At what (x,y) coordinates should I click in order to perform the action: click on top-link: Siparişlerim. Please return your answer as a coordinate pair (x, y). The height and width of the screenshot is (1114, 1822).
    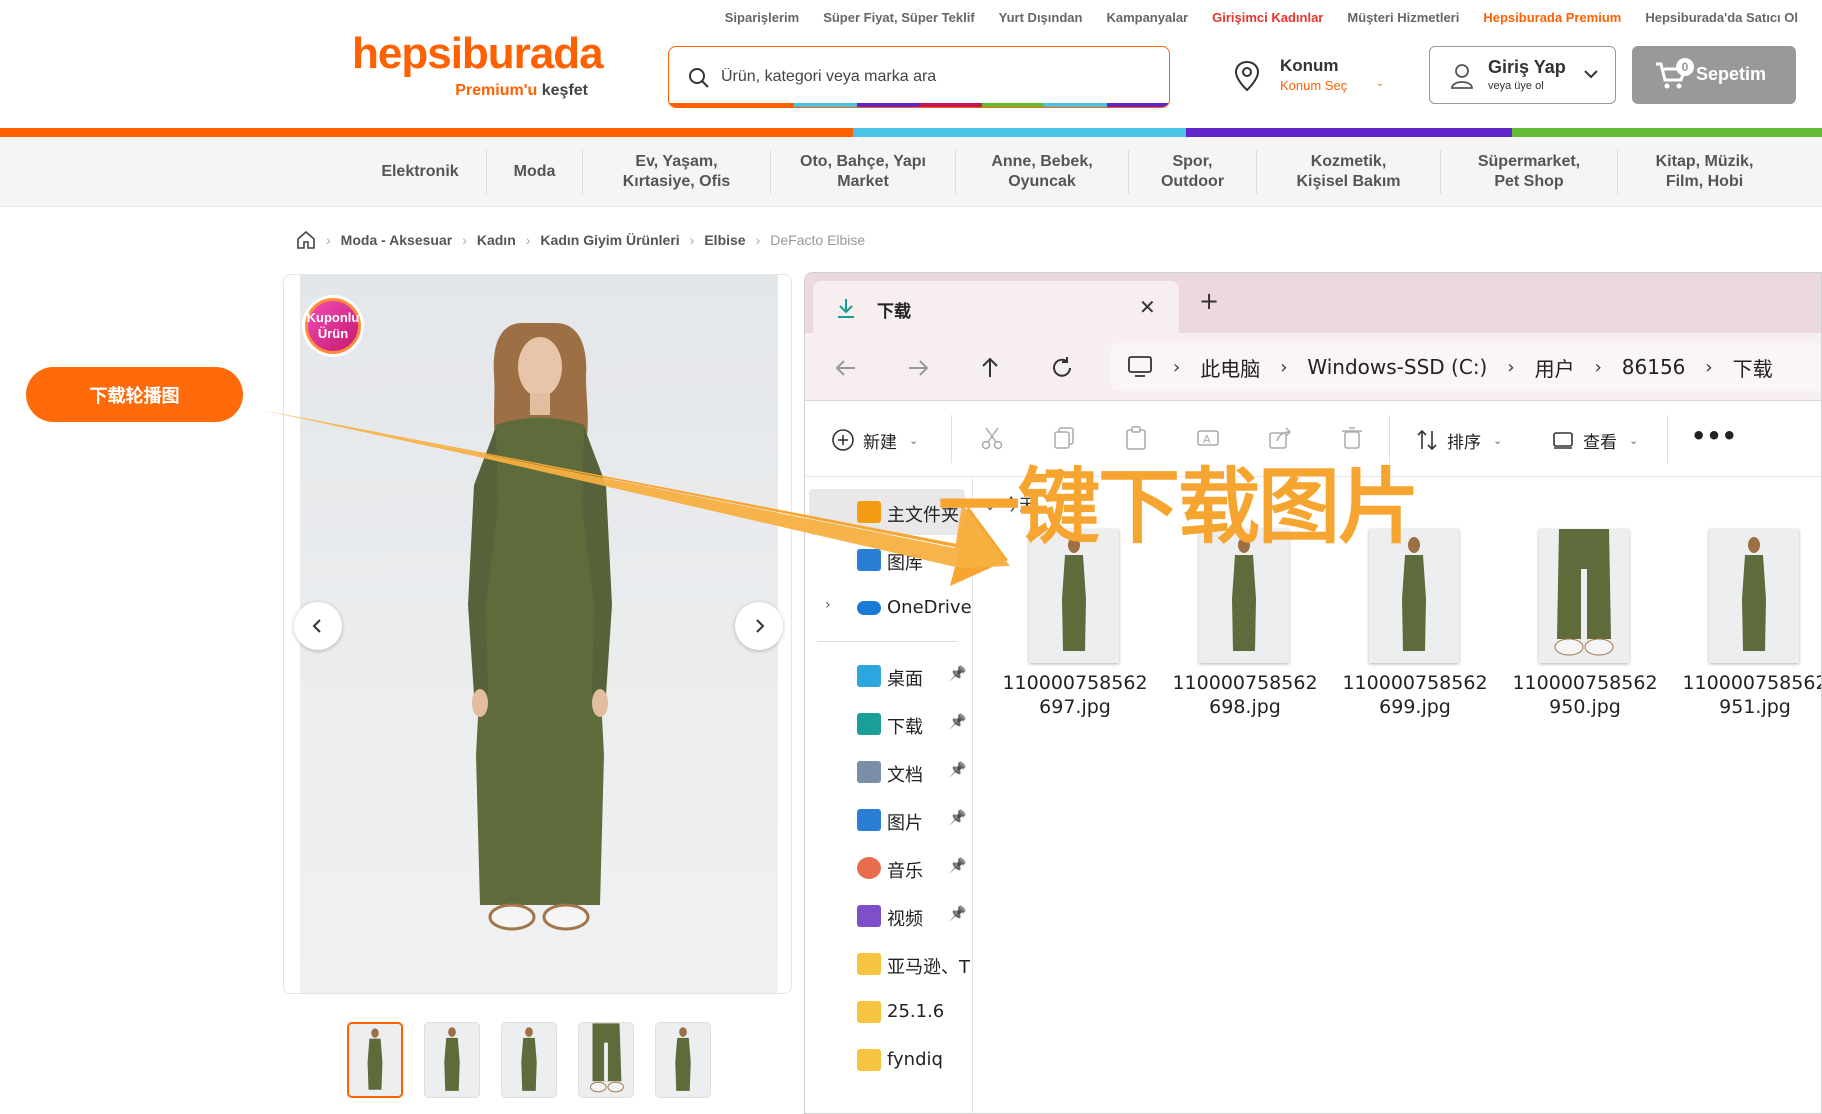
    Looking at the image, I should click on (762, 17).